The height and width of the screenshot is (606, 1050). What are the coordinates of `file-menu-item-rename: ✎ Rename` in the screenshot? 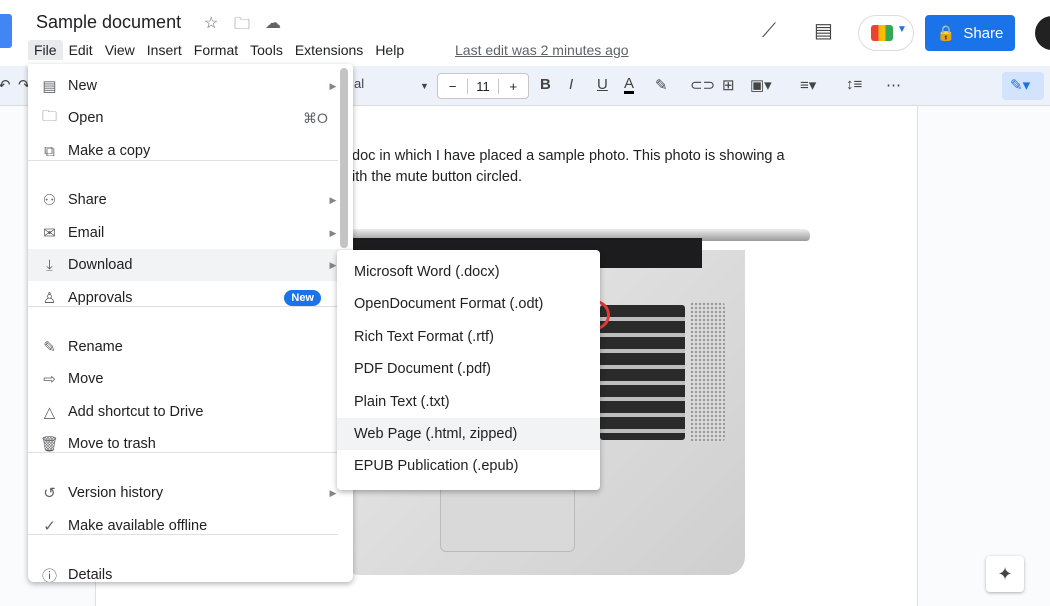 It's located at (190, 347).